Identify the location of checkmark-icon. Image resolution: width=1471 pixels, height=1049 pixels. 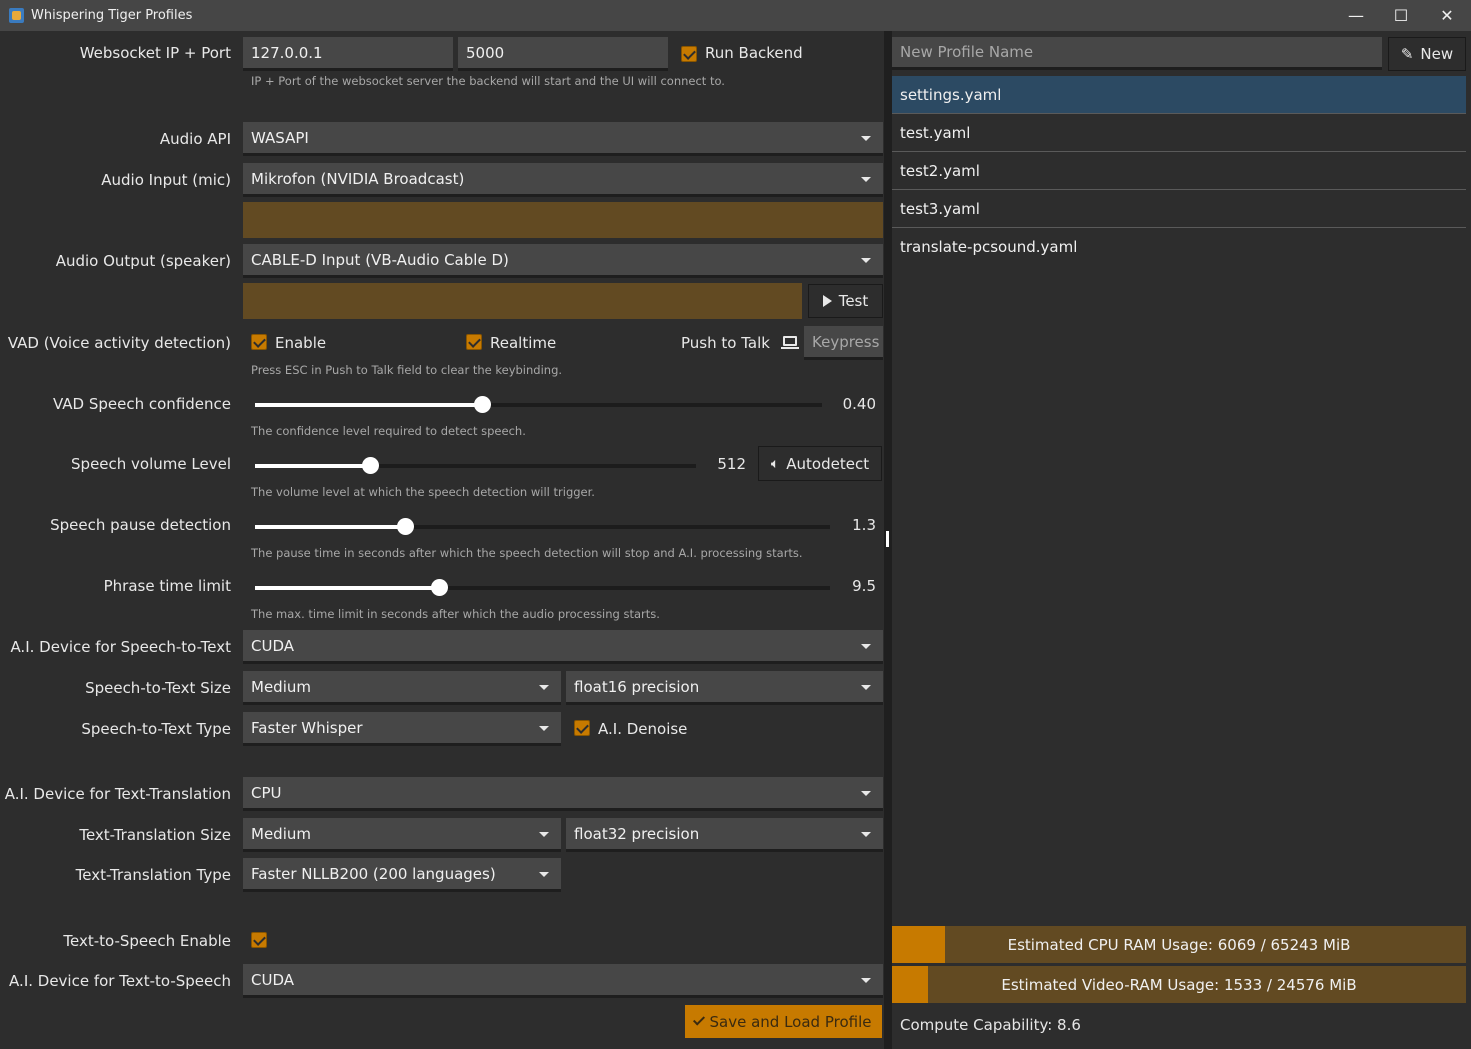
(698, 1019).